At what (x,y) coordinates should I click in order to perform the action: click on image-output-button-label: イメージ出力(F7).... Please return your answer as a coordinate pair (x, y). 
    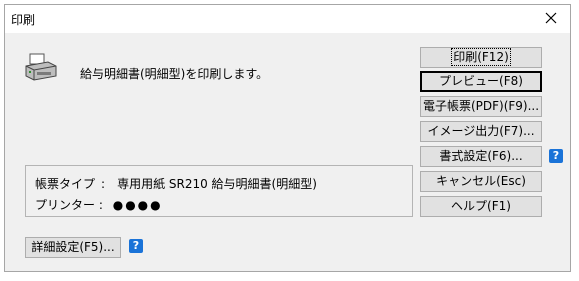
    Looking at the image, I should click on (481, 131).